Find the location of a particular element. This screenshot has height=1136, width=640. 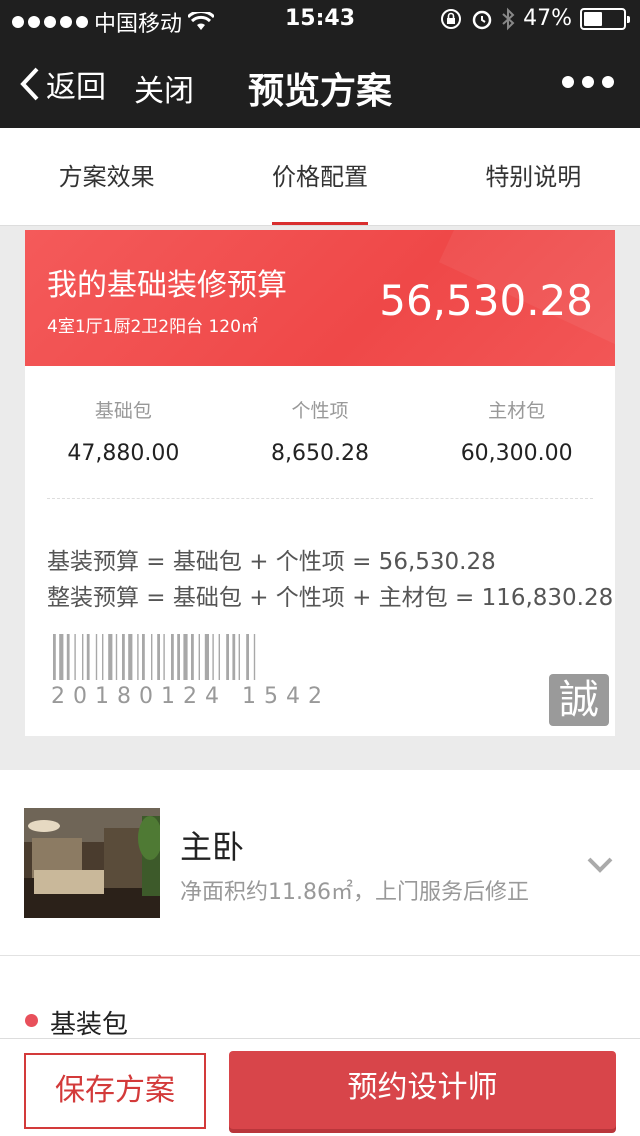

budget-layout: 4室1厅1厨2卫2阳台 120㎡ is located at coordinates (152, 327).